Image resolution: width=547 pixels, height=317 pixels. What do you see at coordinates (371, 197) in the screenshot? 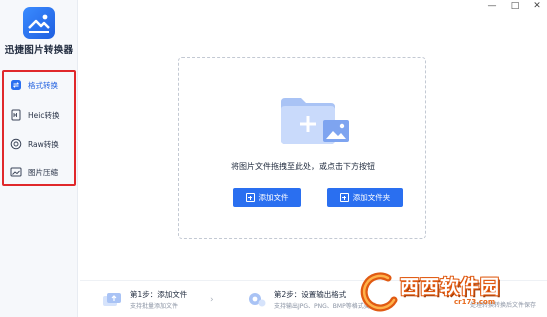
I see `add-folder-label: 添加文件夹` at bounding box center [371, 197].